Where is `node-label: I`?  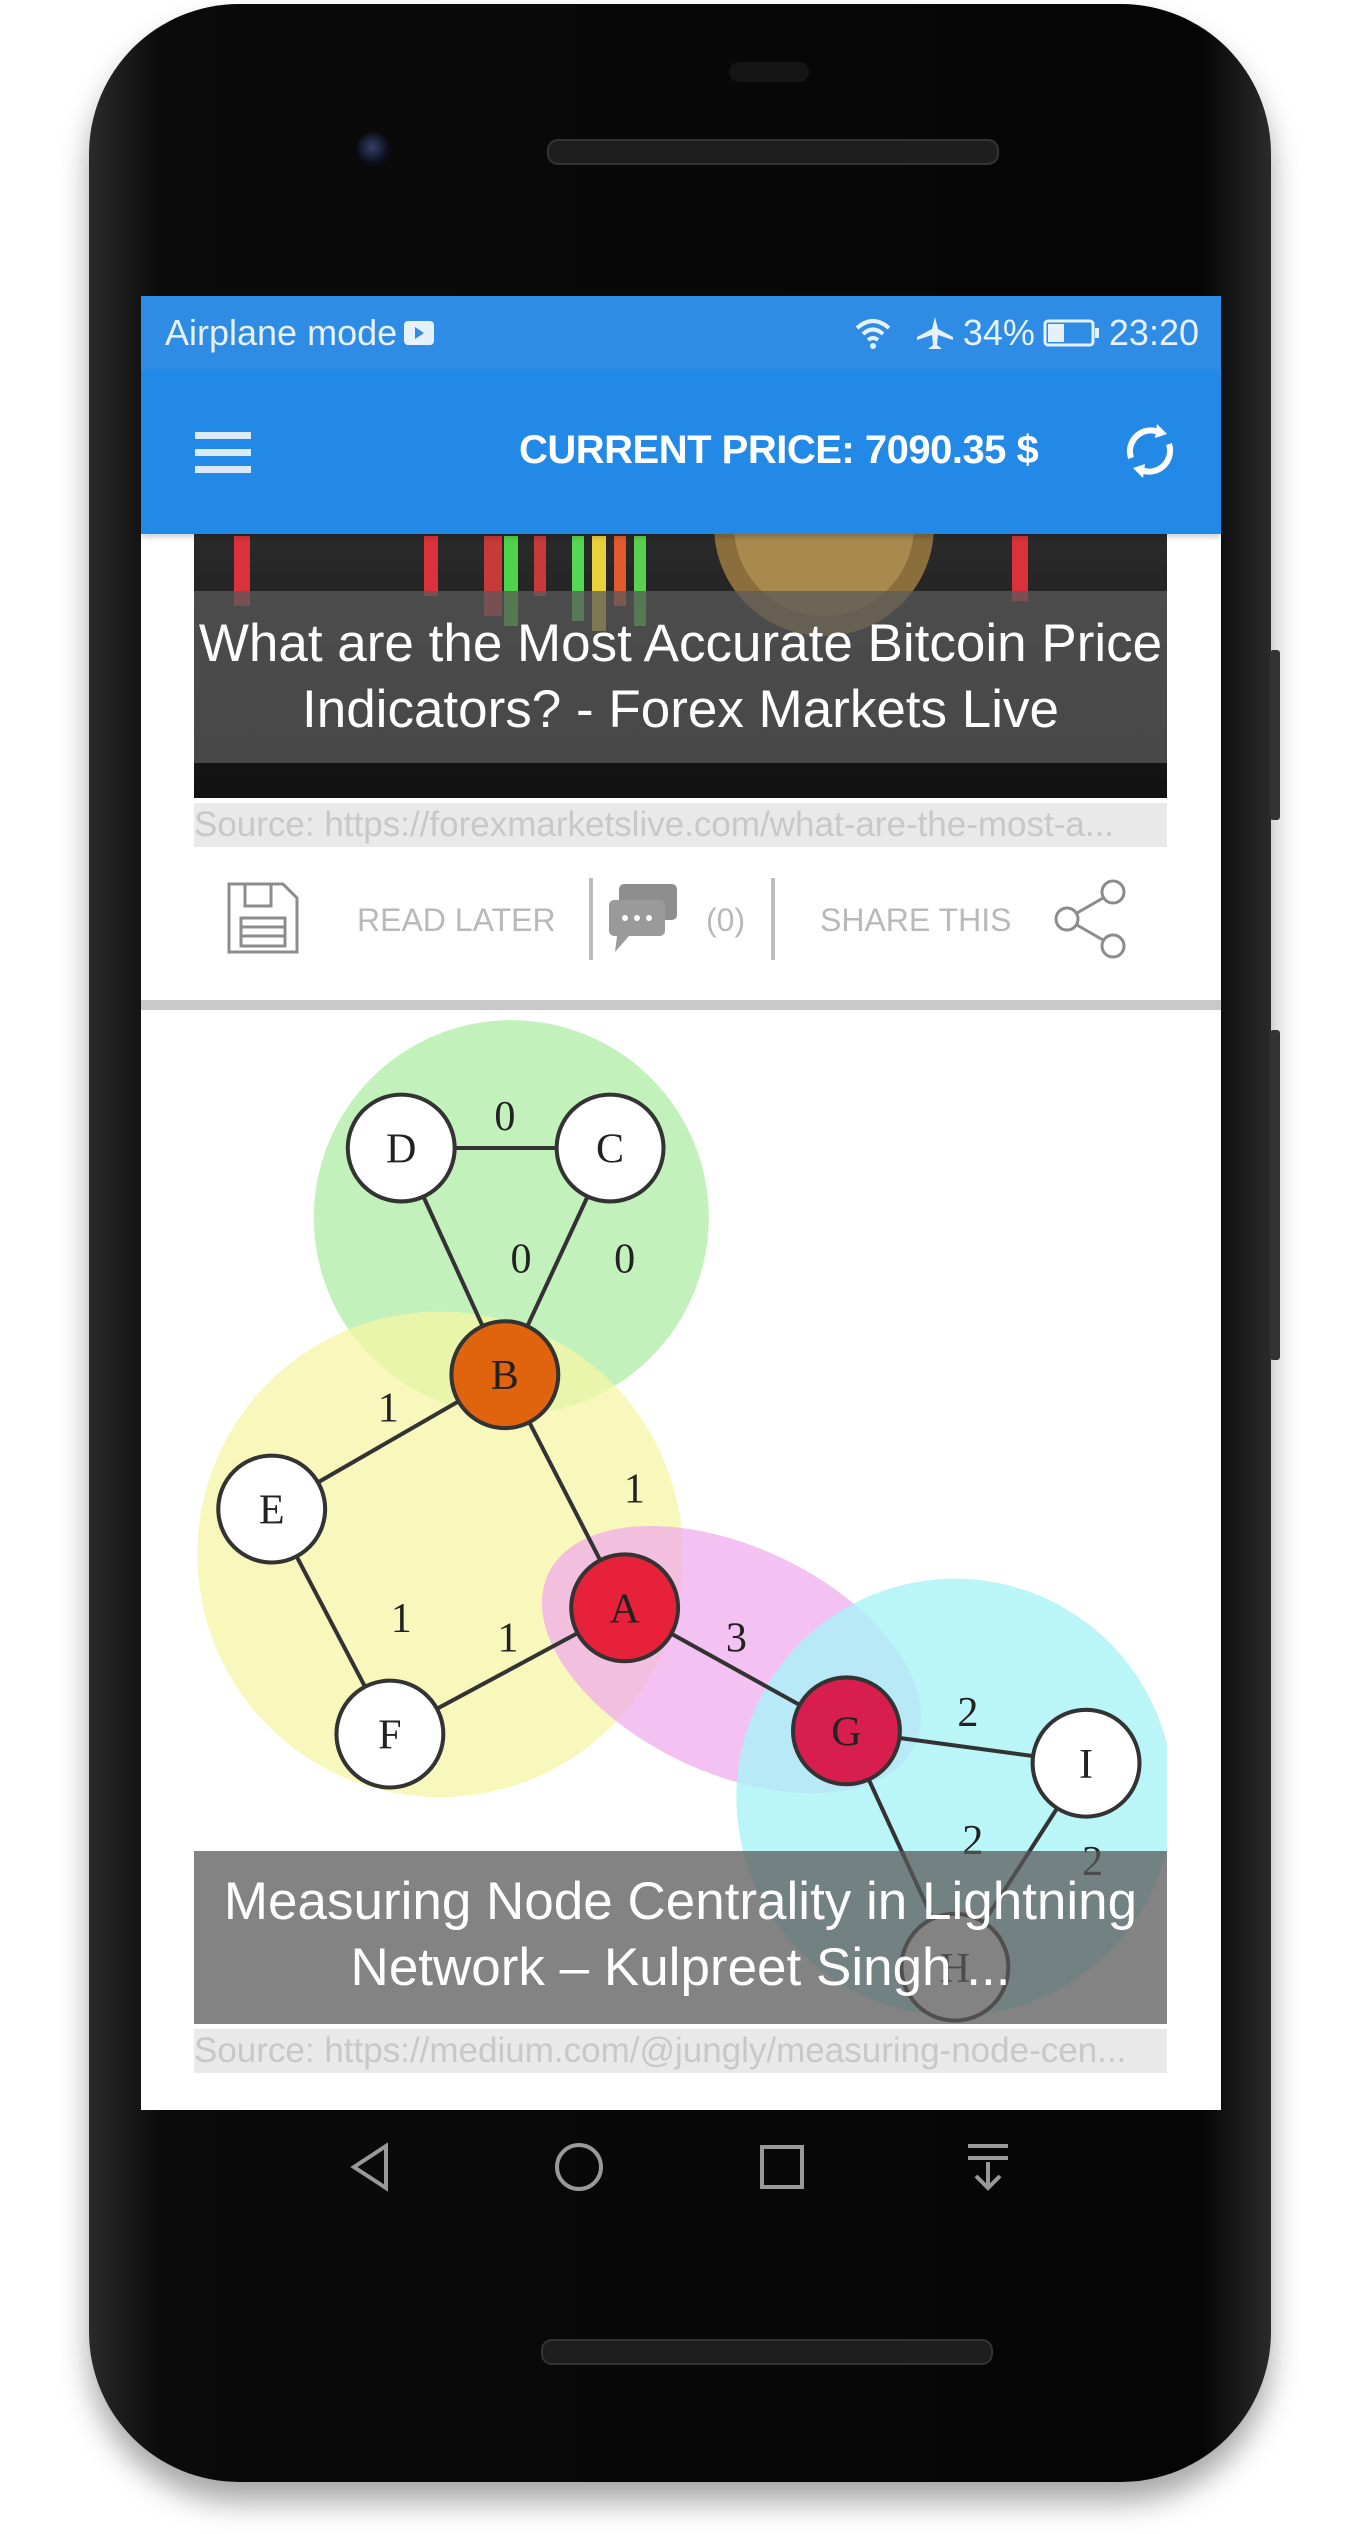
node-label: I is located at coordinates (1086, 1764).